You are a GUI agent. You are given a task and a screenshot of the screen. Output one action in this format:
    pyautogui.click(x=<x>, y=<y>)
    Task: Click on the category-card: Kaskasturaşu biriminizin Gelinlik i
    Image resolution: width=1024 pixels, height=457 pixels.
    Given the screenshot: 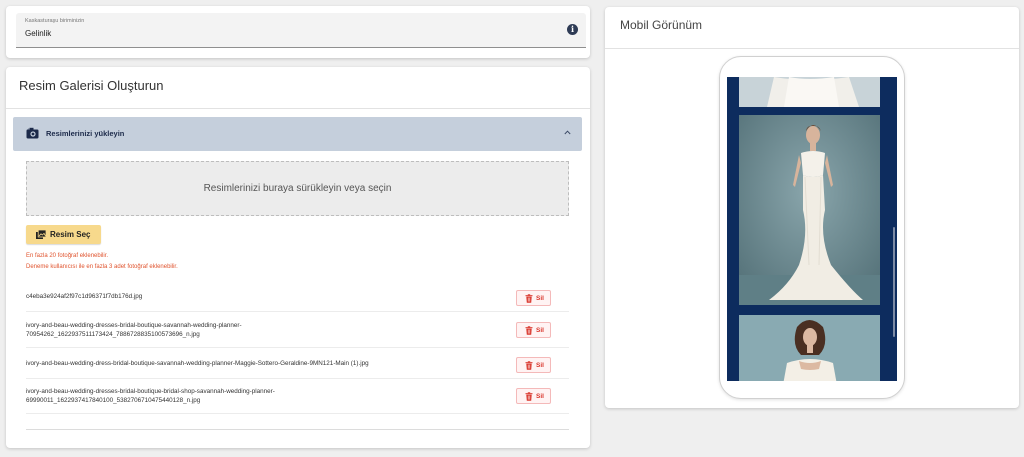 What is the action you would take?
    pyautogui.click(x=298, y=32)
    